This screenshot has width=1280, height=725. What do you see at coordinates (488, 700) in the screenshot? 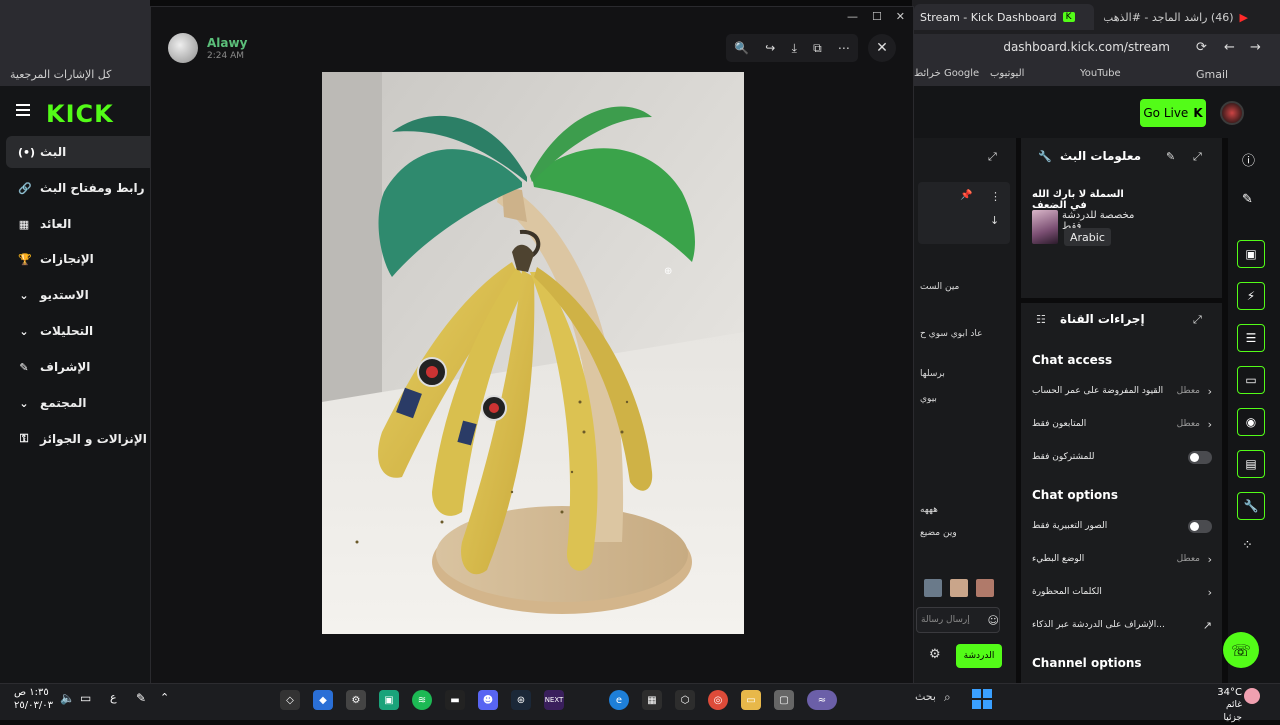
I see `discord-icon: ☻` at bounding box center [488, 700].